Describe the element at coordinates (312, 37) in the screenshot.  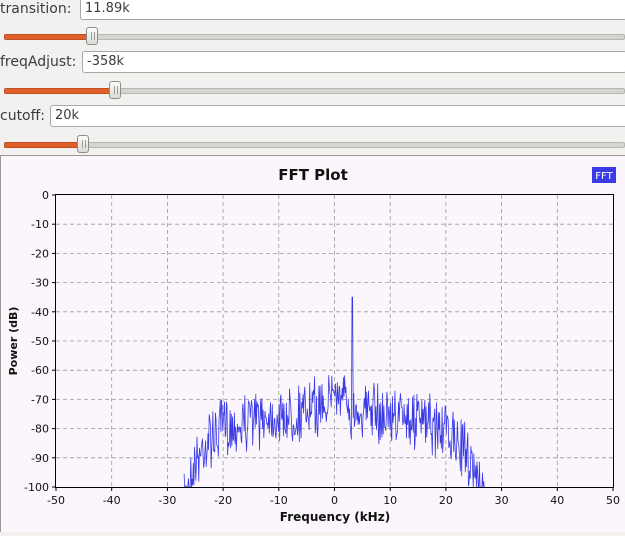
I see `transition-slider` at that location.